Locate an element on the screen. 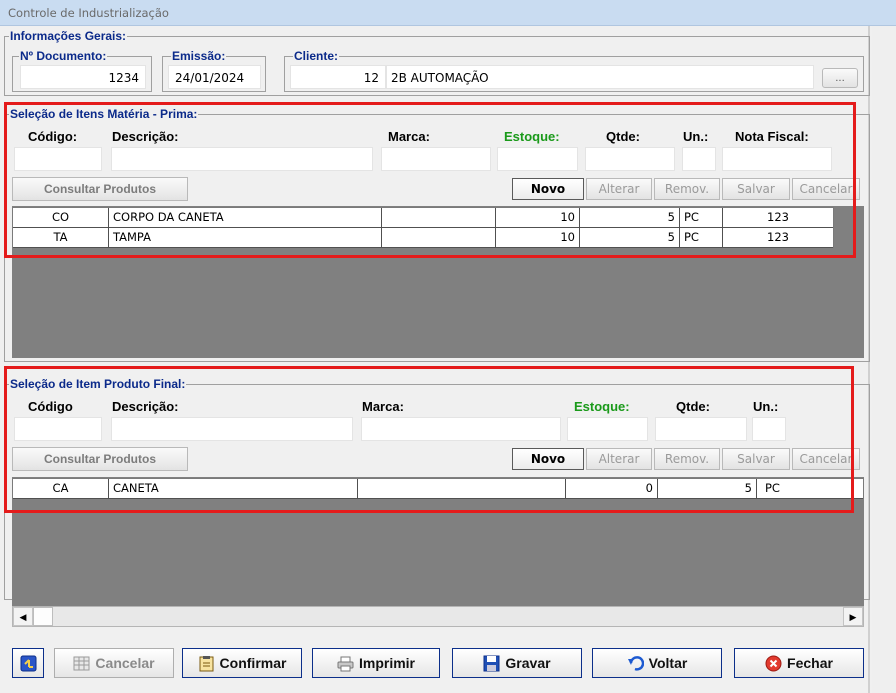 The width and height of the screenshot is (896, 693). documento-field: 1234 is located at coordinates (83, 77).